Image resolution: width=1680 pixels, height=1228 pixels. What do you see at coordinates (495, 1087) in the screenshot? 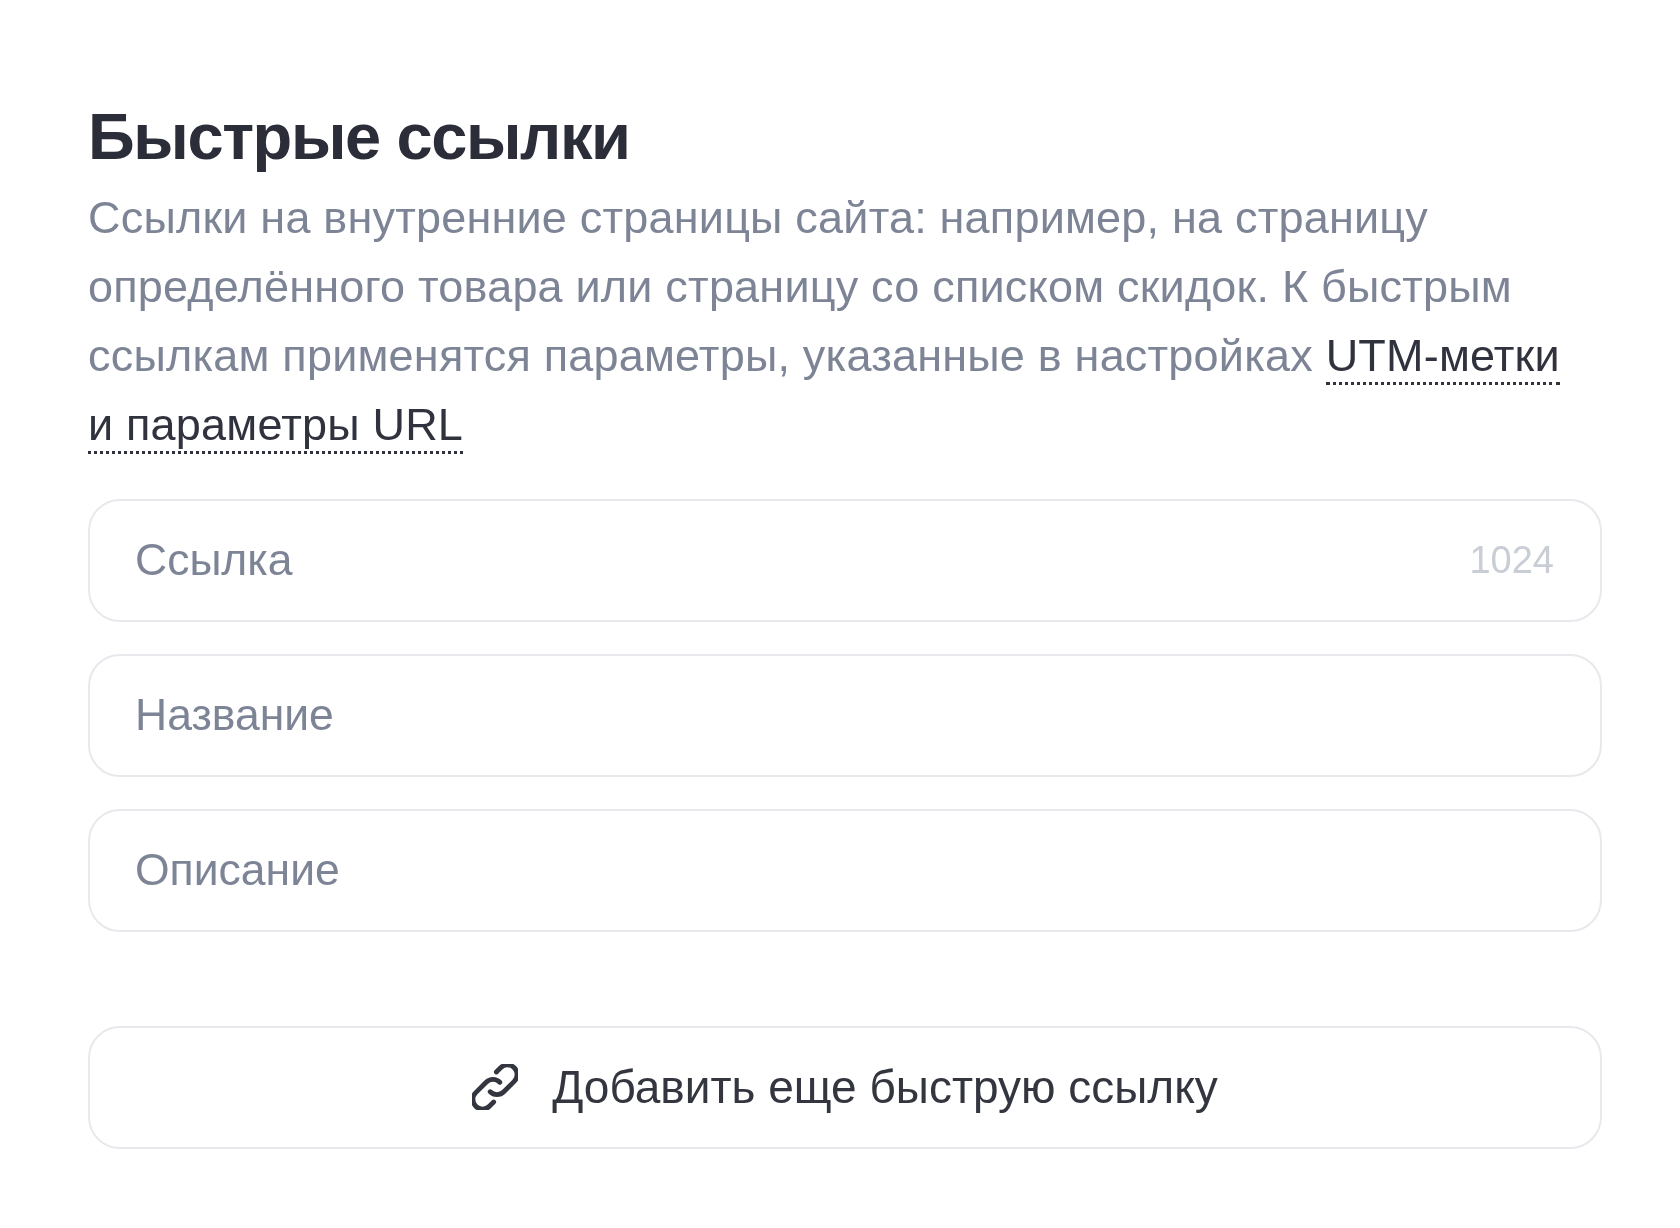
I see `link-icon` at bounding box center [495, 1087].